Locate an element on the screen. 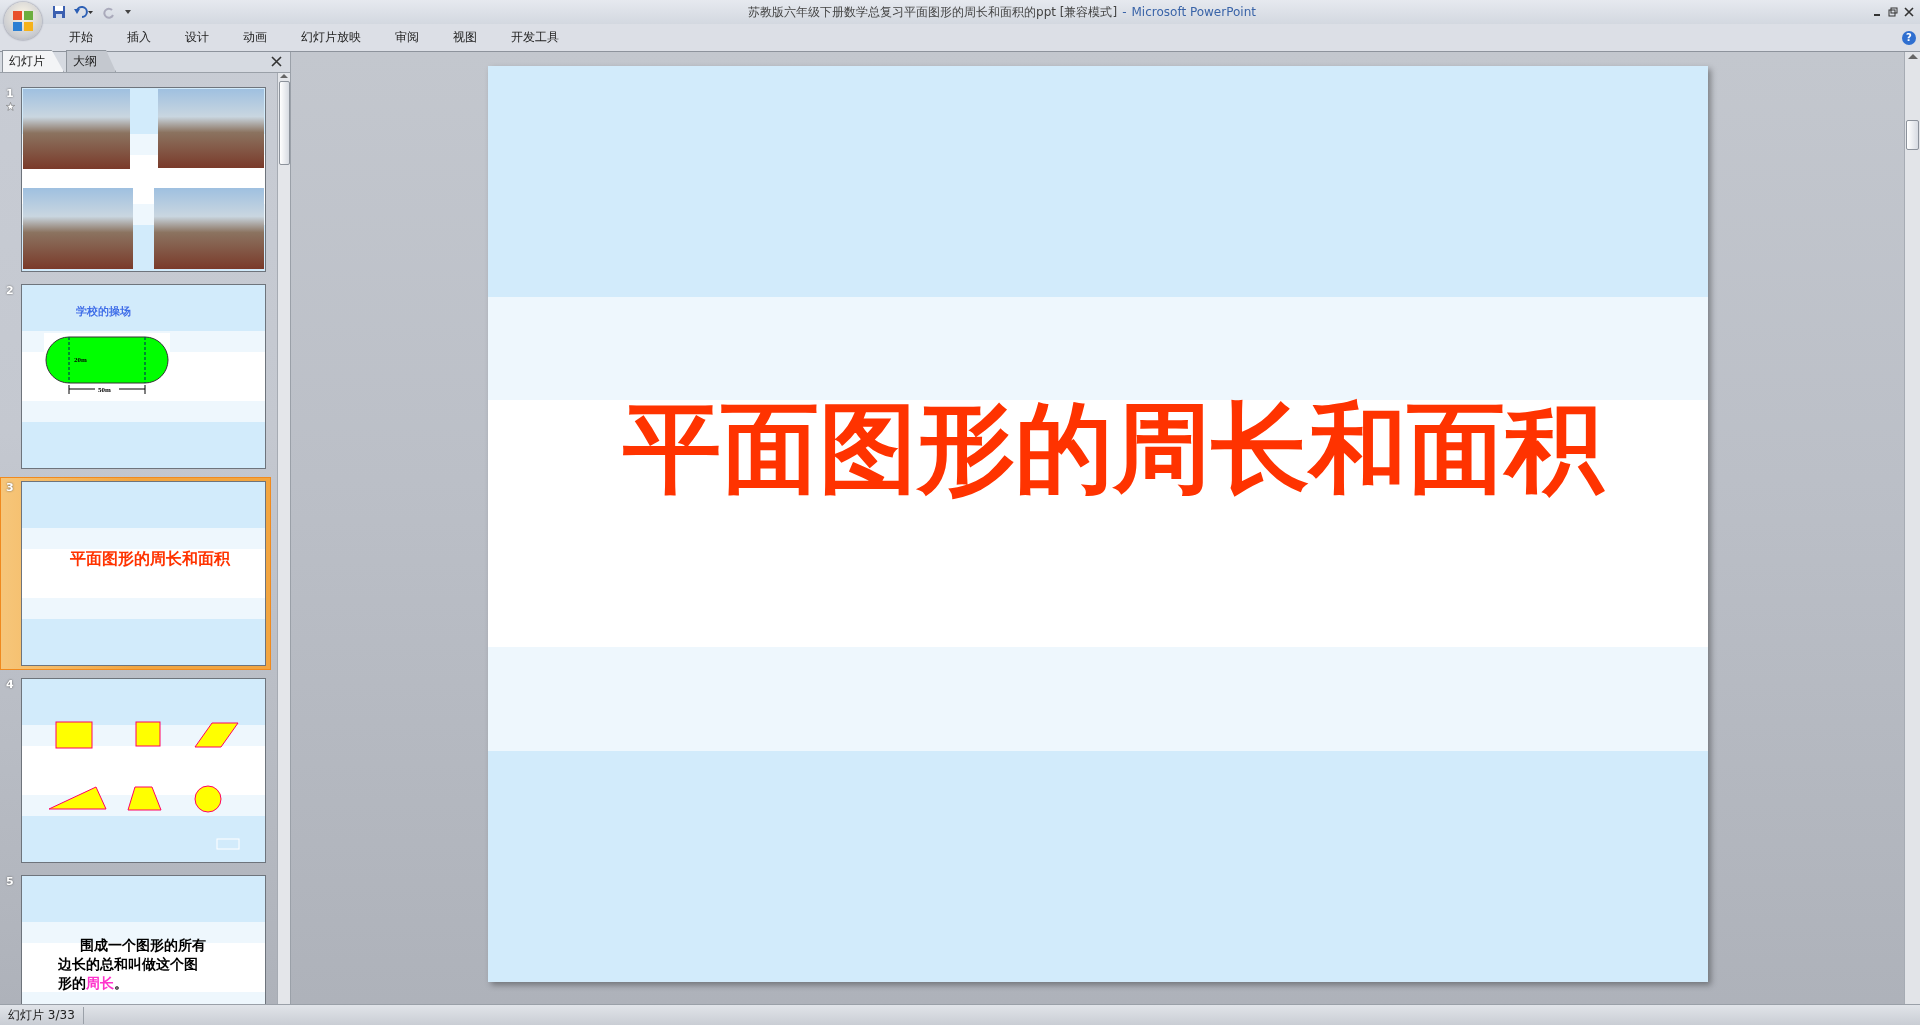 This screenshot has width=1920, height=1025. ribbon-tab: 动画 is located at coordinates (255, 37).